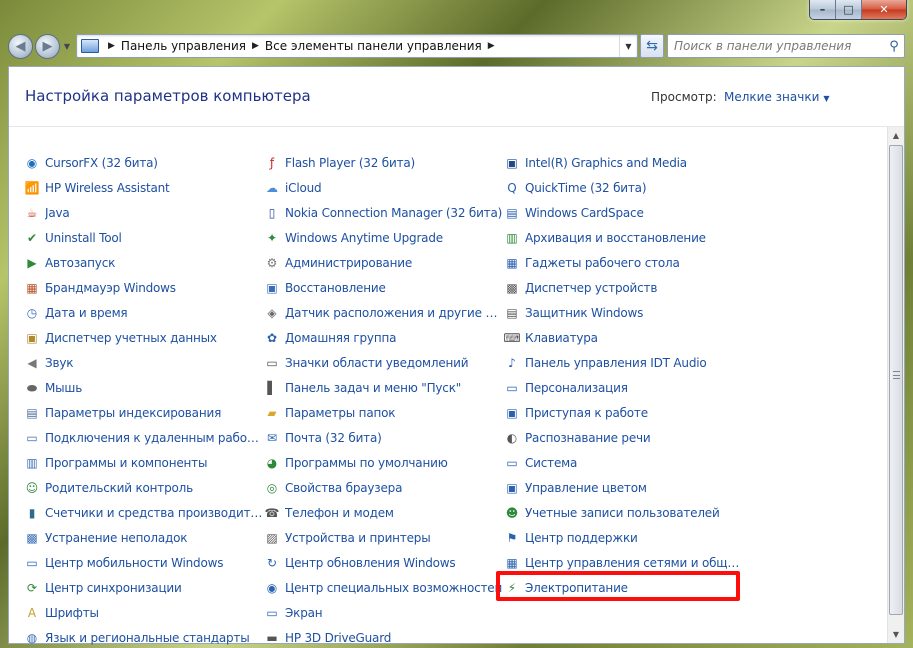 The width and height of the screenshot is (913, 648). Describe the element at coordinates (32, 512) in the screenshot. I see `performance-icon: ▮` at that location.